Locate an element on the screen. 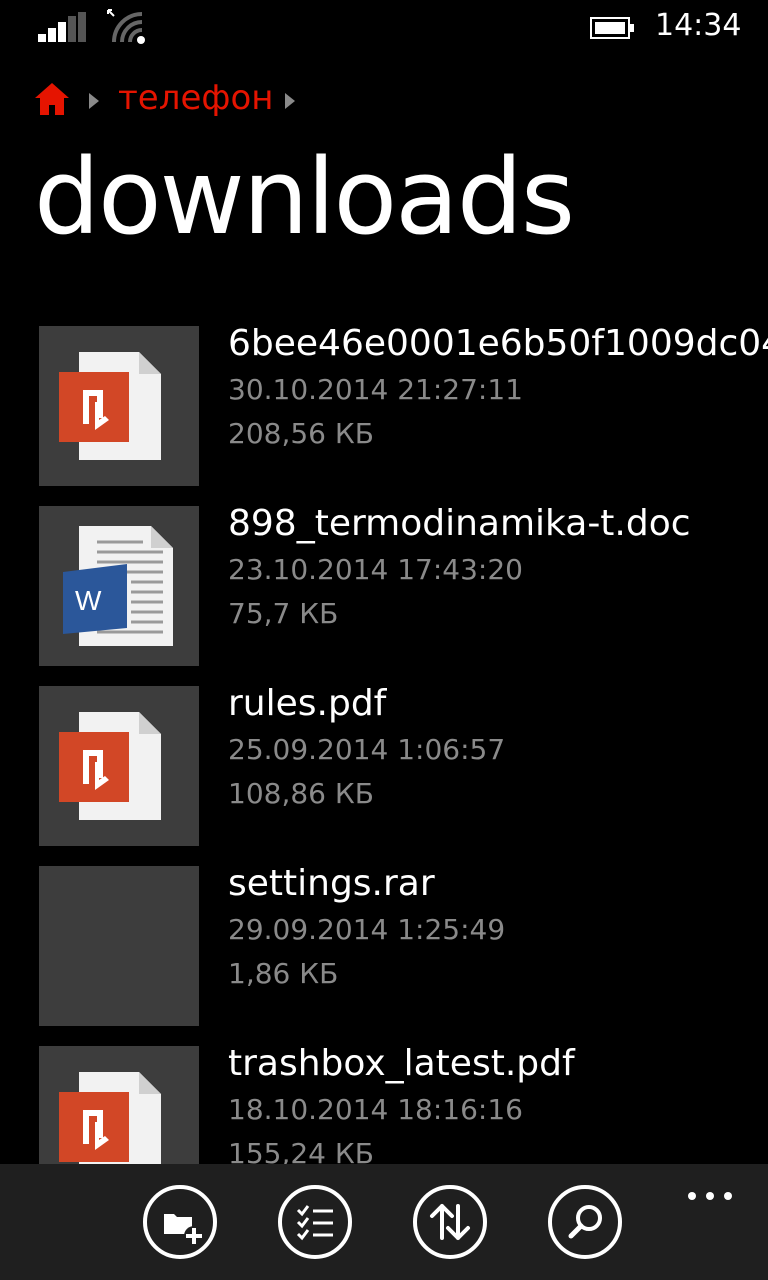 This screenshot has width=768, height=1280. search-icon is located at coordinates (585, 1222).